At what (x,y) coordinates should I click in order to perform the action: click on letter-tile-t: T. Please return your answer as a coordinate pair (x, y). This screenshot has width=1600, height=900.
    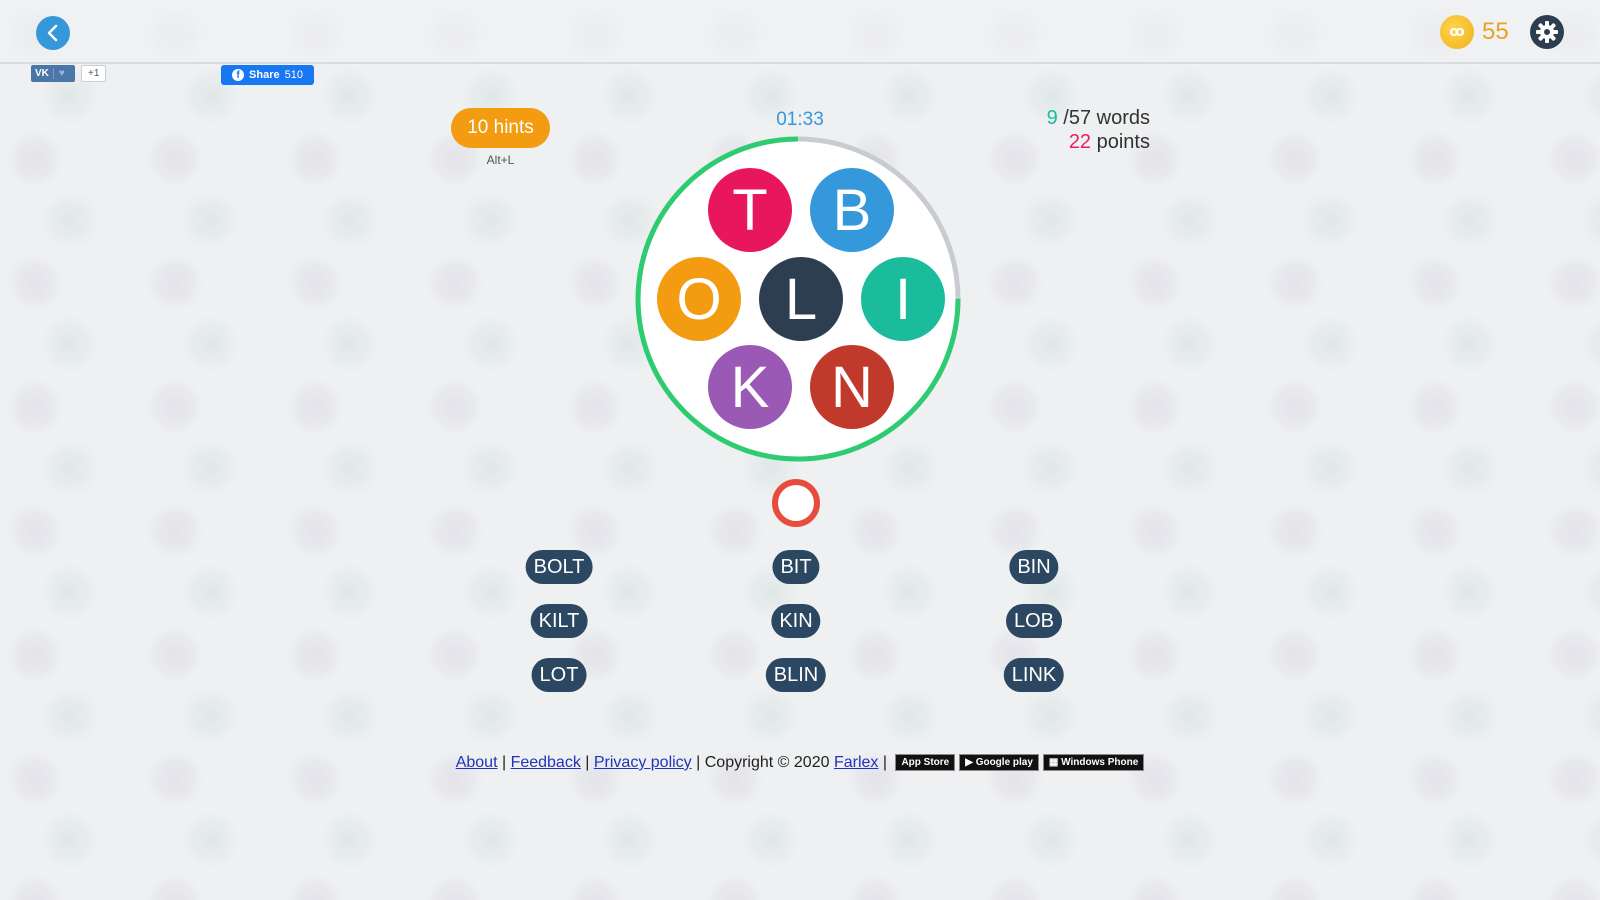
    Looking at the image, I should click on (750, 210).